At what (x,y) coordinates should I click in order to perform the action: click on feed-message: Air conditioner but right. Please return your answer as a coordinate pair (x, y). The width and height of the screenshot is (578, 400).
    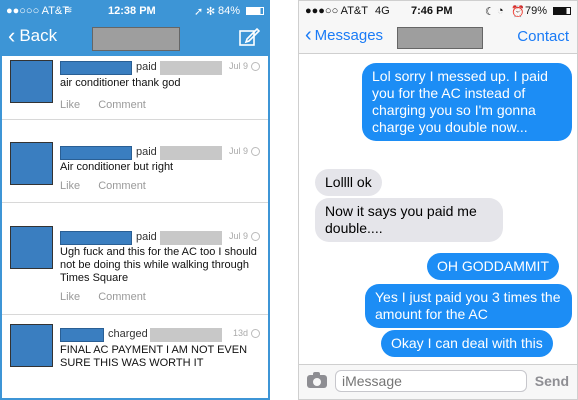
    Looking at the image, I should click on (117, 167).